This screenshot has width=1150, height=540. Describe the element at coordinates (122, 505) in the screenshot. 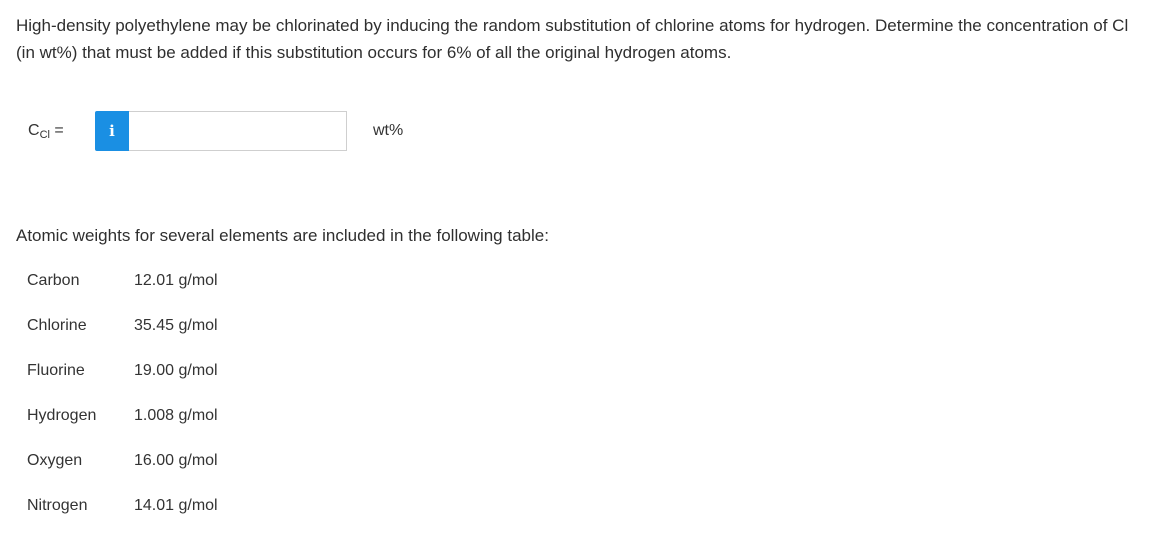

I see `table-row: Nitrogen 14.01 g/mol` at that location.